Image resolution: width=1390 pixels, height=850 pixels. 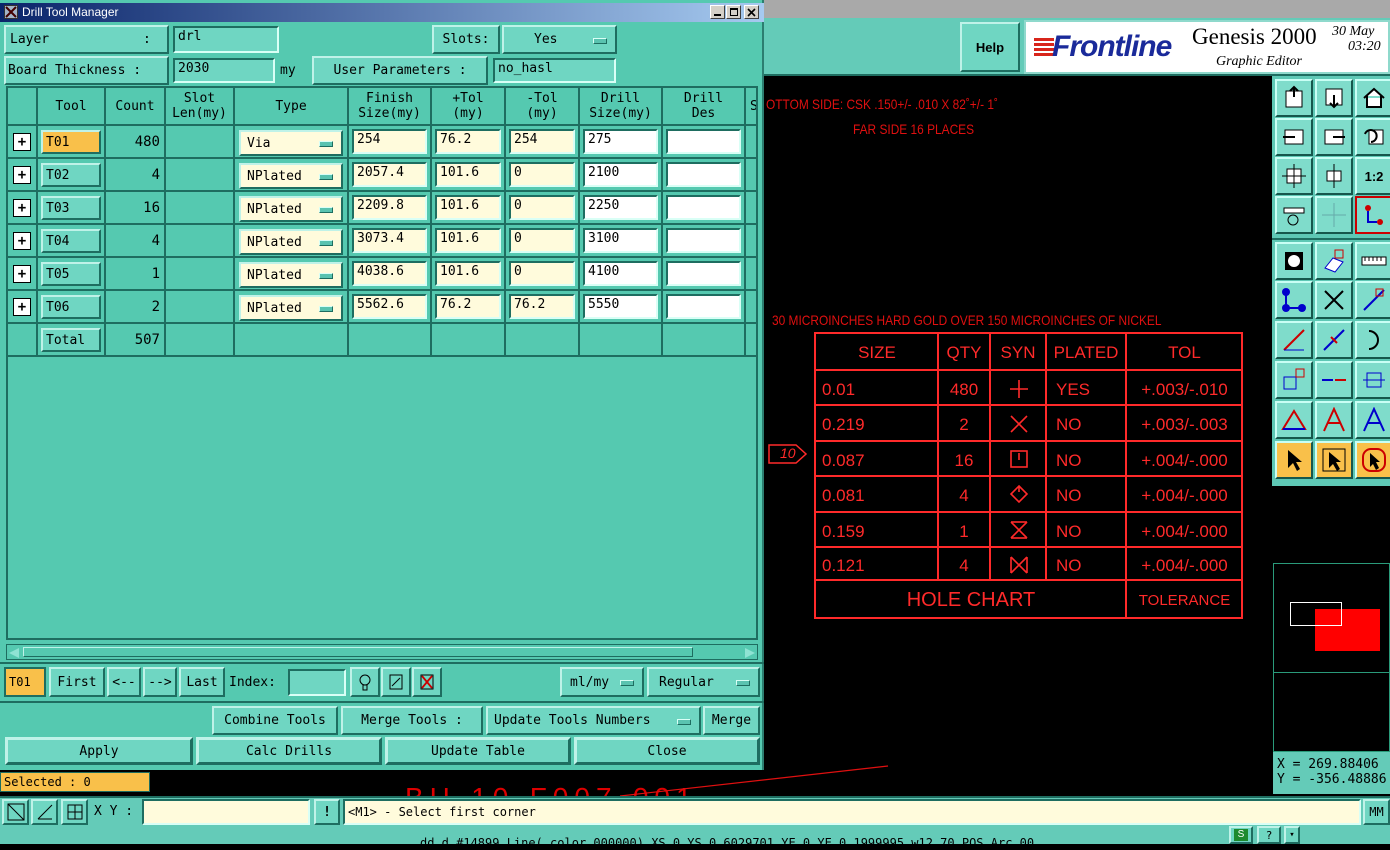 What do you see at coordinates (160, 682) in the screenshot?
I see `next-button: -->` at bounding box center [160, 682].